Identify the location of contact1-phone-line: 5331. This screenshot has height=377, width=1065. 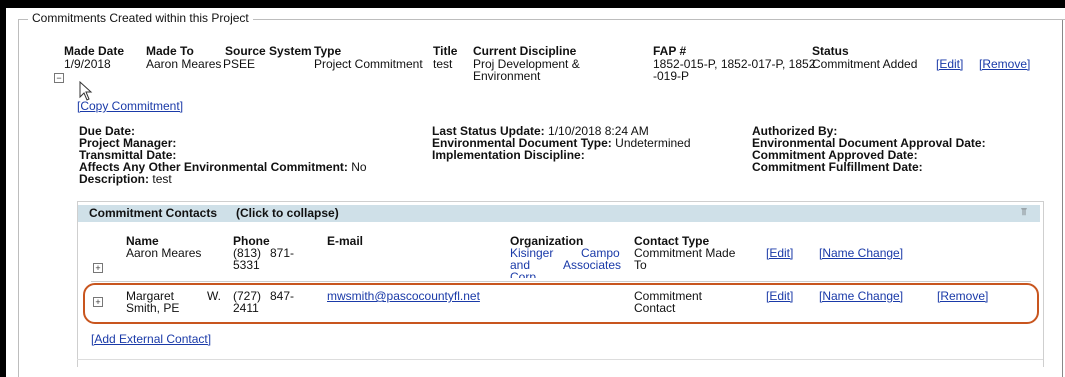
(246, 265).